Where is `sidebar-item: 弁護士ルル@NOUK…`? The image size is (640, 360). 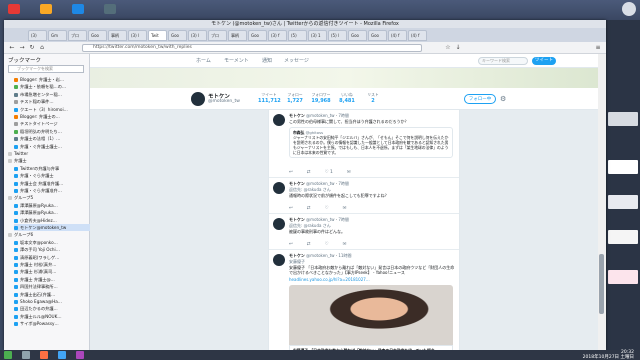
sidebar-item: 弁護士ルル@NOUK… is located at coordinates (52, 316).